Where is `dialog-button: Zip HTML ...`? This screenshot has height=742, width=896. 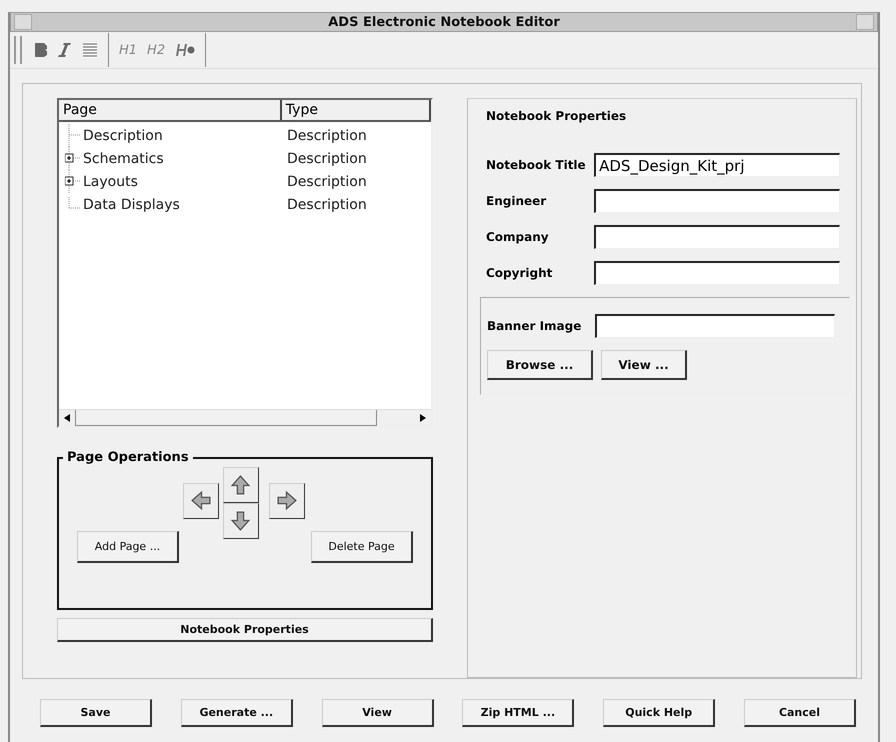
dialog-button: Zip HTML ... is located at coordinates (518, 713).